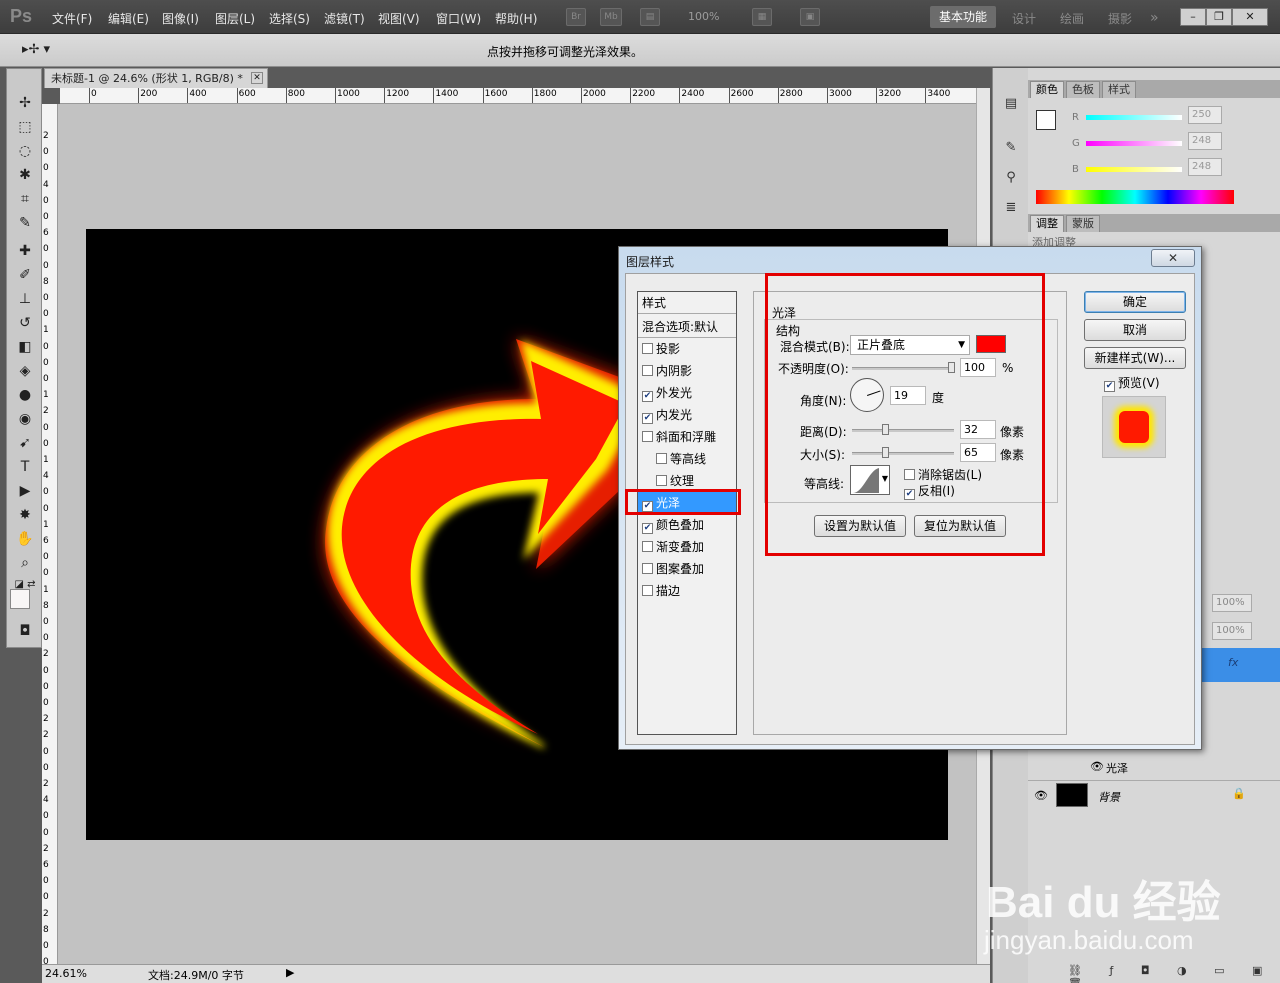  Describe the element at coordinates (25, 491) in the screenshot. I see `path-select-icon: ▶` at that location.